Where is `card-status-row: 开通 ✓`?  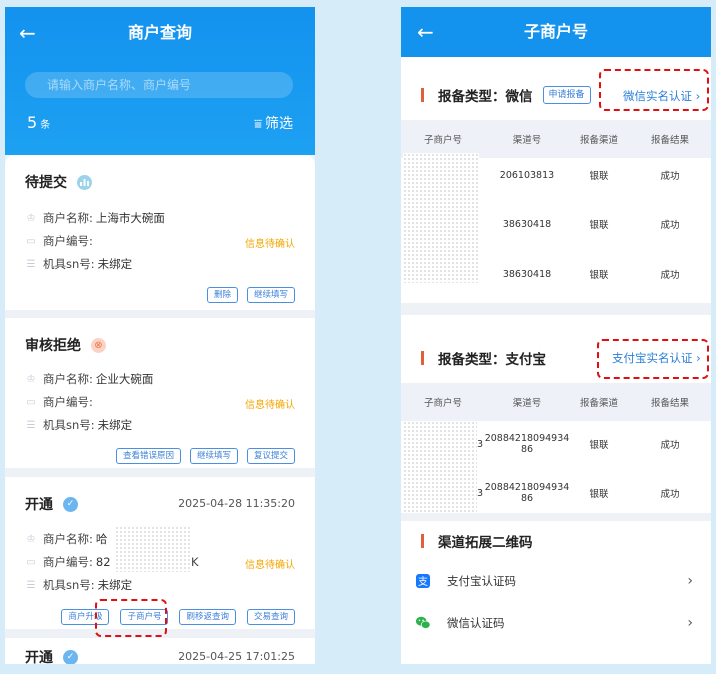
card-status-row: 开通 ✓ is located at coordinates (51, 655).